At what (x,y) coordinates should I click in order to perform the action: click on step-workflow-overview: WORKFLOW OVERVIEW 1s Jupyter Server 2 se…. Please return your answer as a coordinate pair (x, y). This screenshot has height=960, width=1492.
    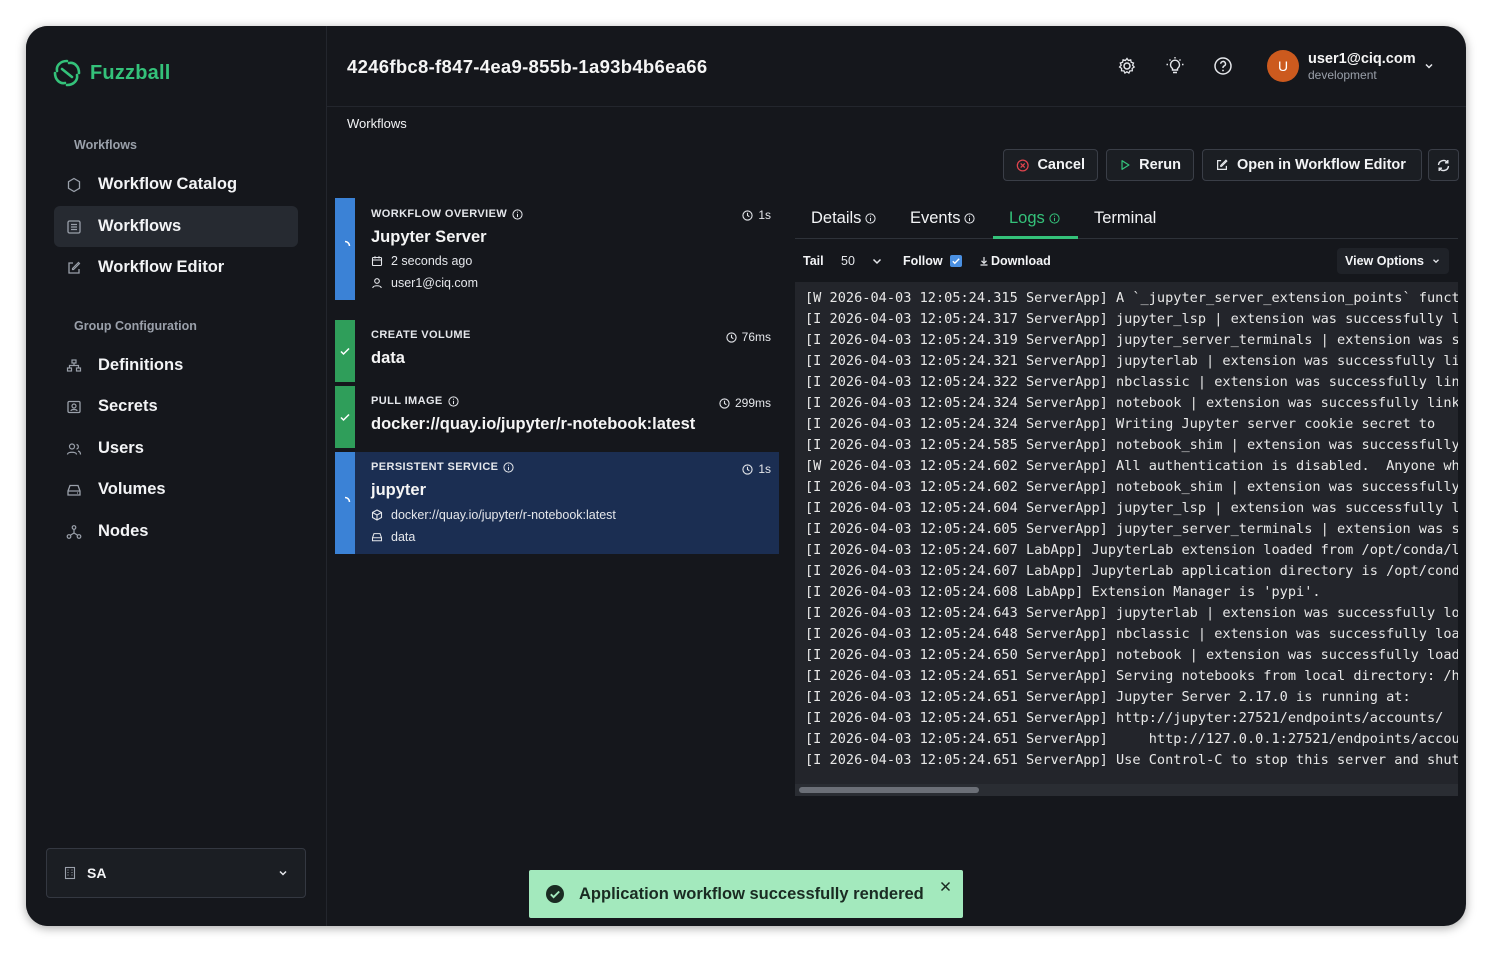
    Looking at the image, I should click on (557, 249).